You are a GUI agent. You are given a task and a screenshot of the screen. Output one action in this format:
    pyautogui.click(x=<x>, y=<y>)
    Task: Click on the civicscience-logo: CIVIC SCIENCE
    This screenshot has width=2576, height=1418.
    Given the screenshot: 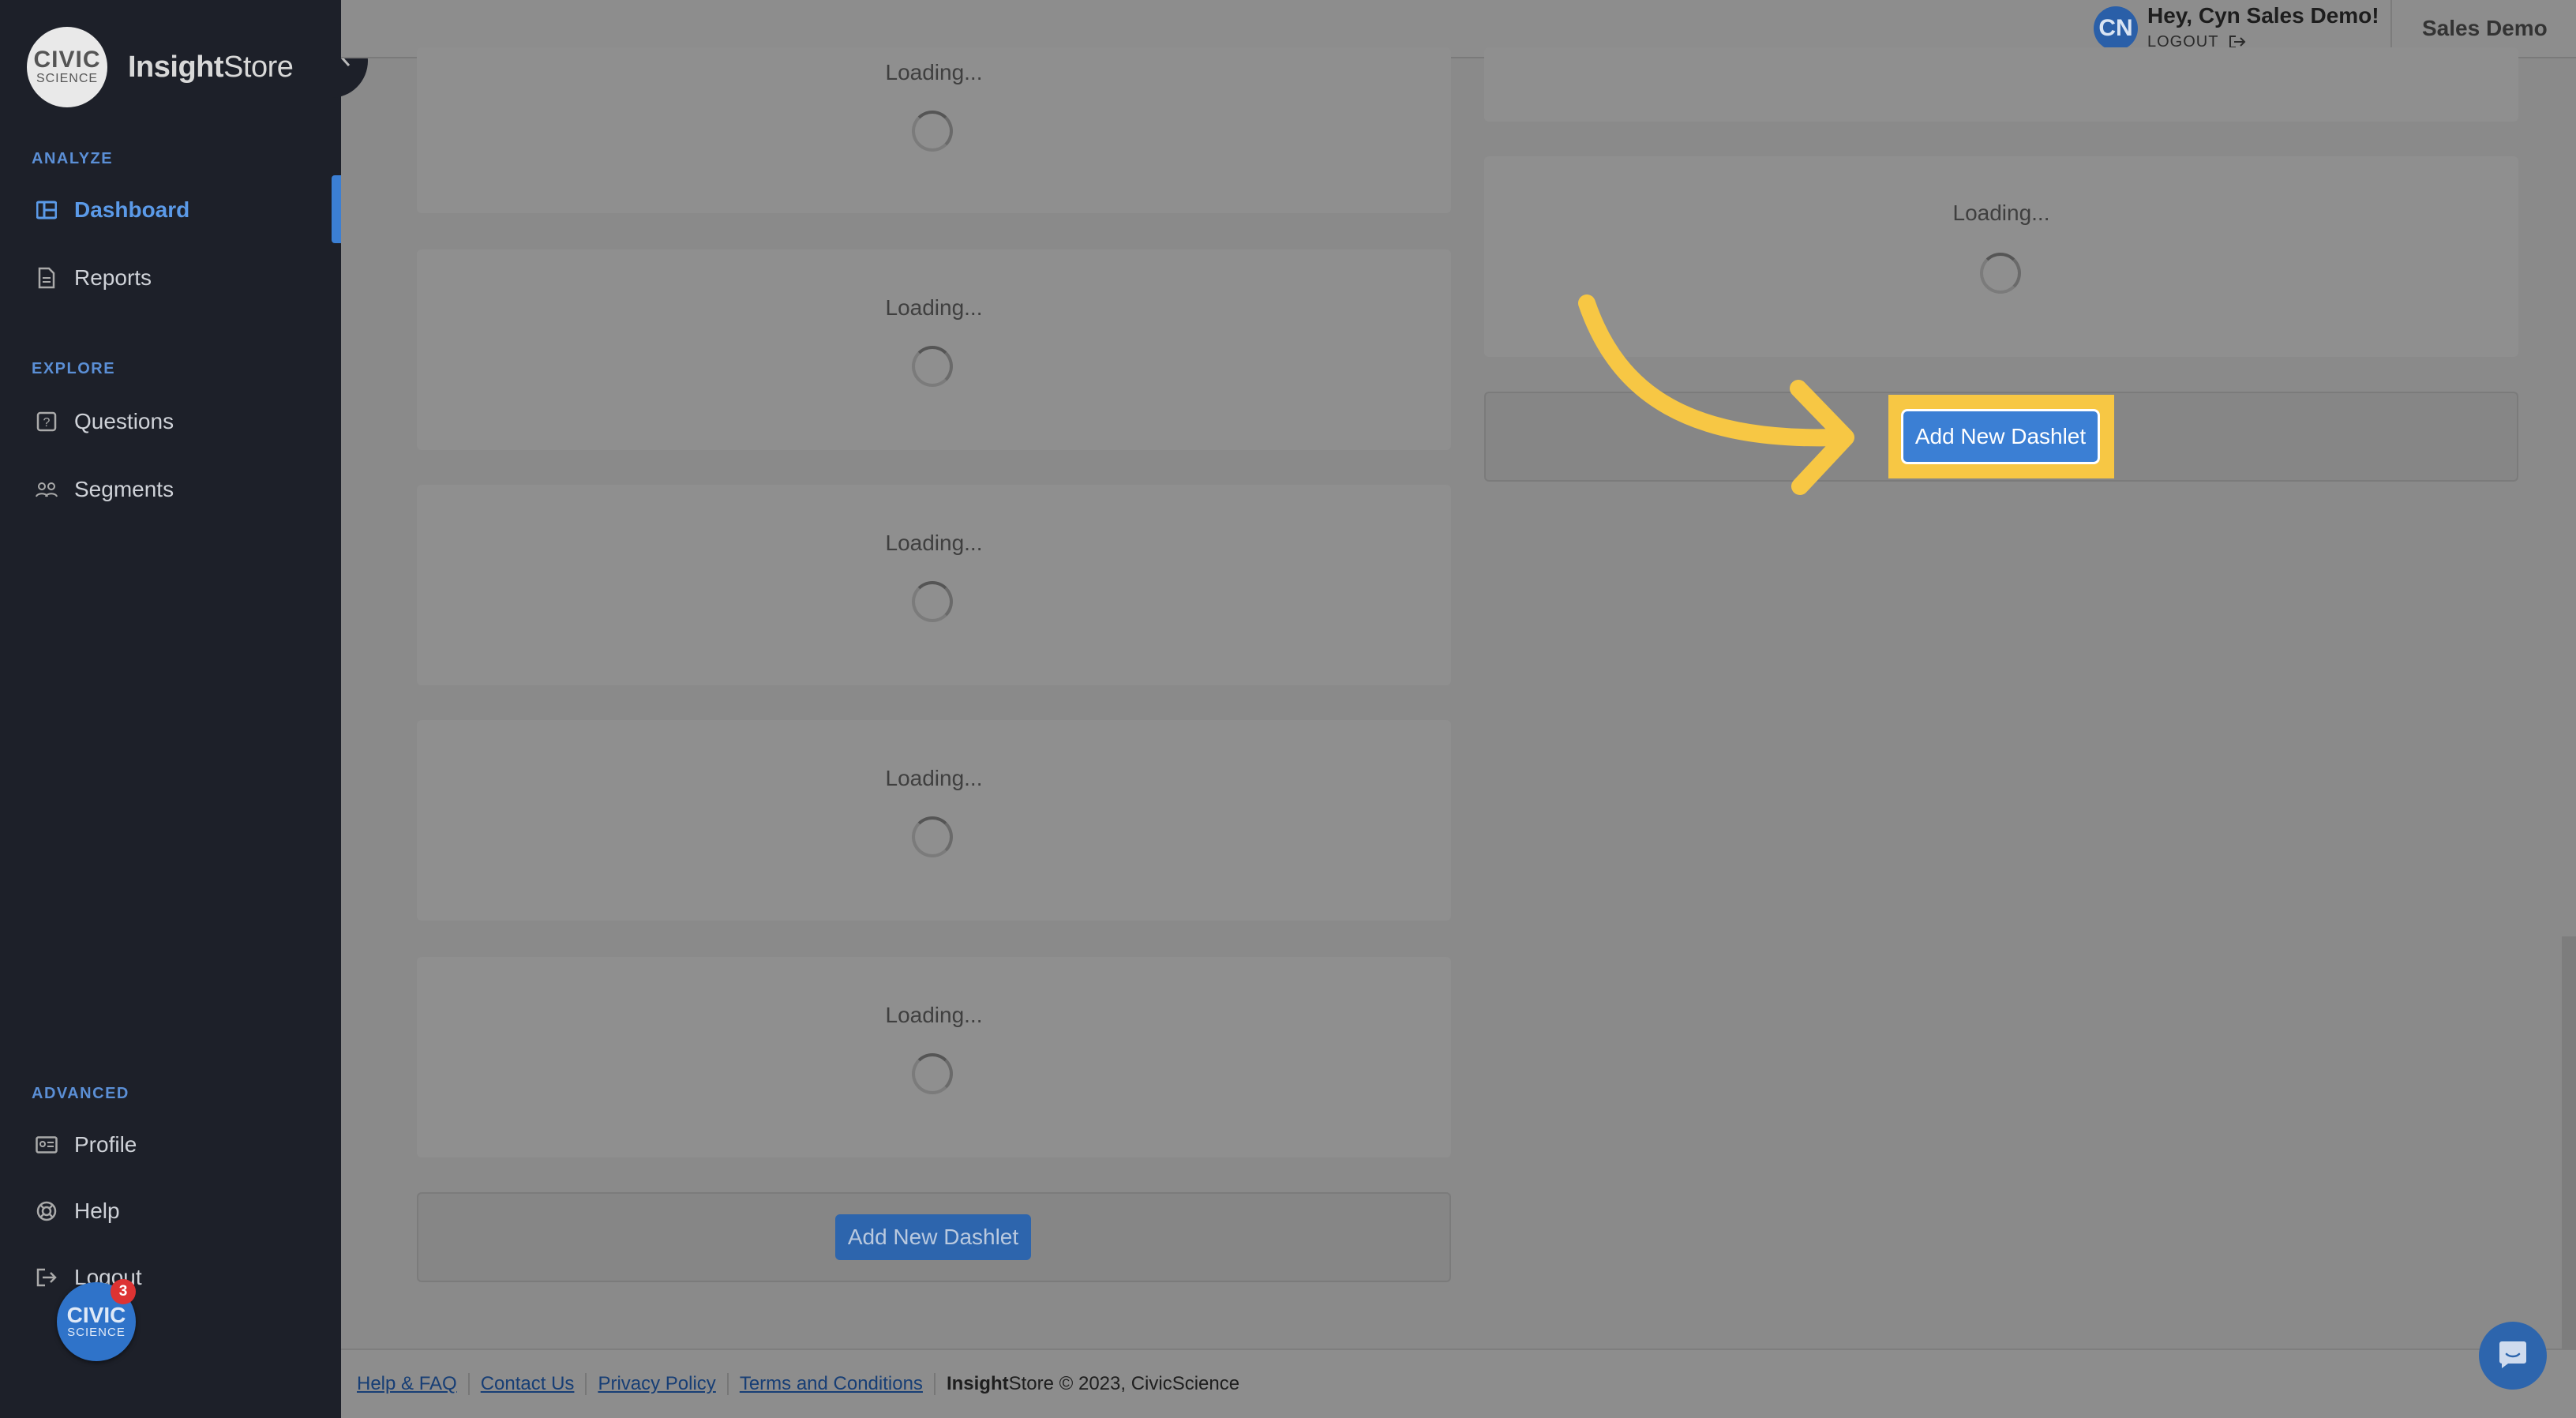 What is the action you would take?
    pyautogui.click(x=67, y=67)
    